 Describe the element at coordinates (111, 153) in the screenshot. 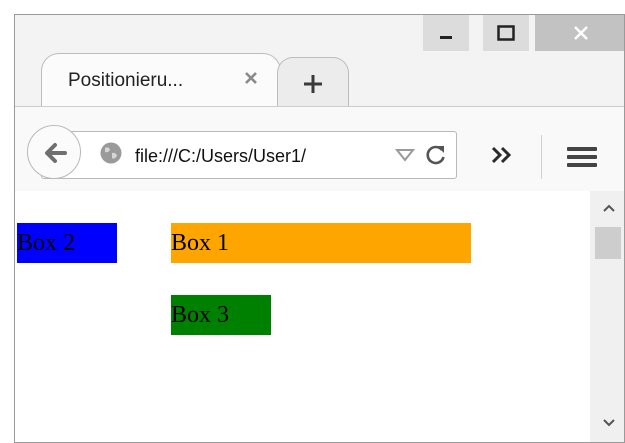

I see `globe-icon` at that location.